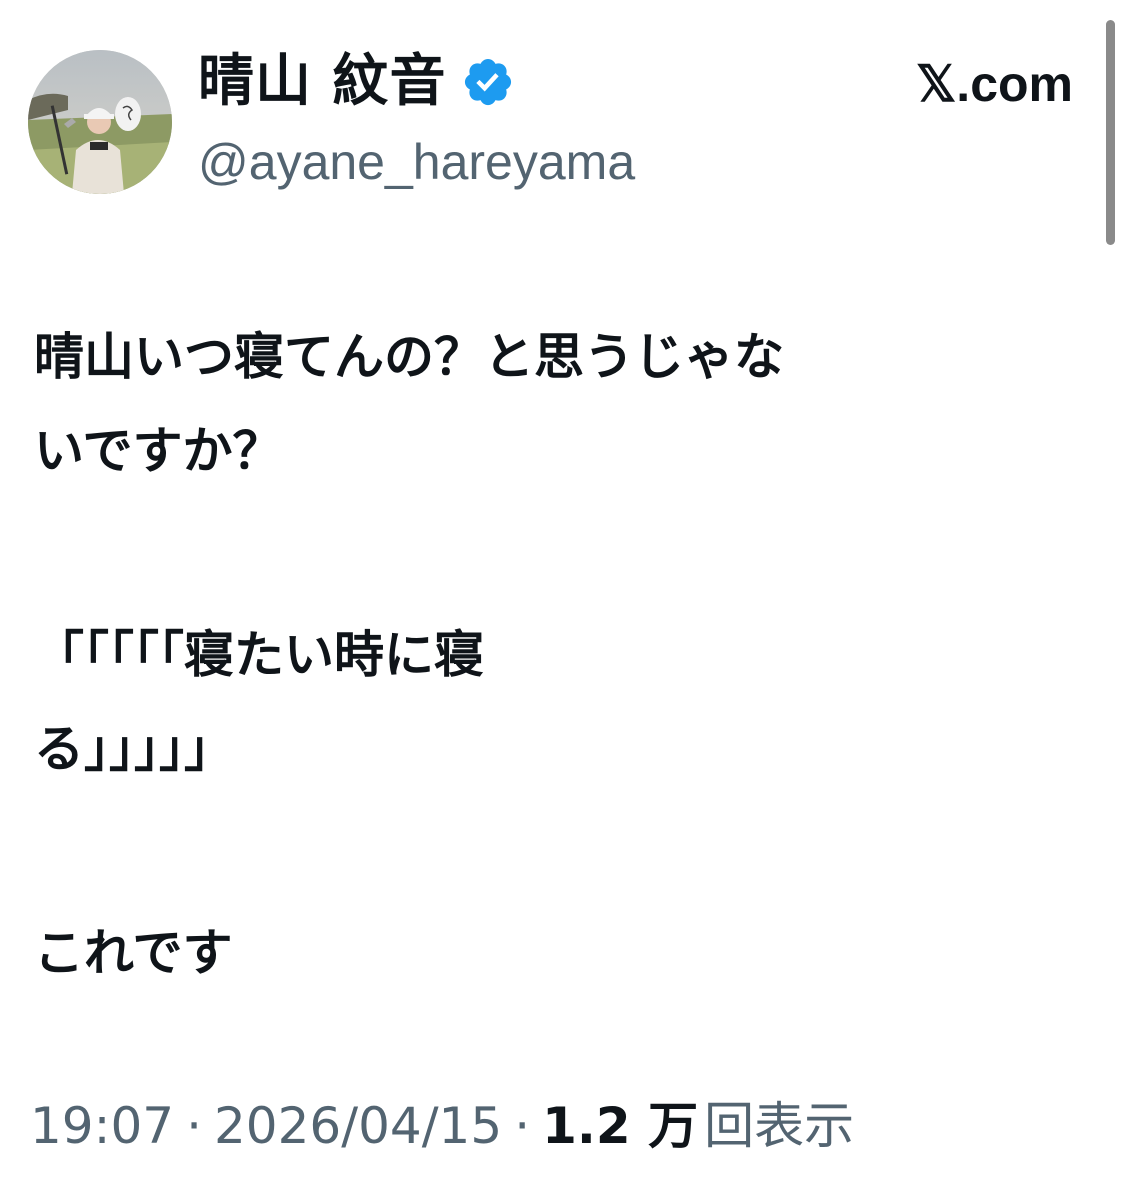 The width and height of the screenshot is (1125, 1184). Describe the element at coordinates (994, 84) in the screenshot. I see `source-site-label: 𝕏.com` at that location.